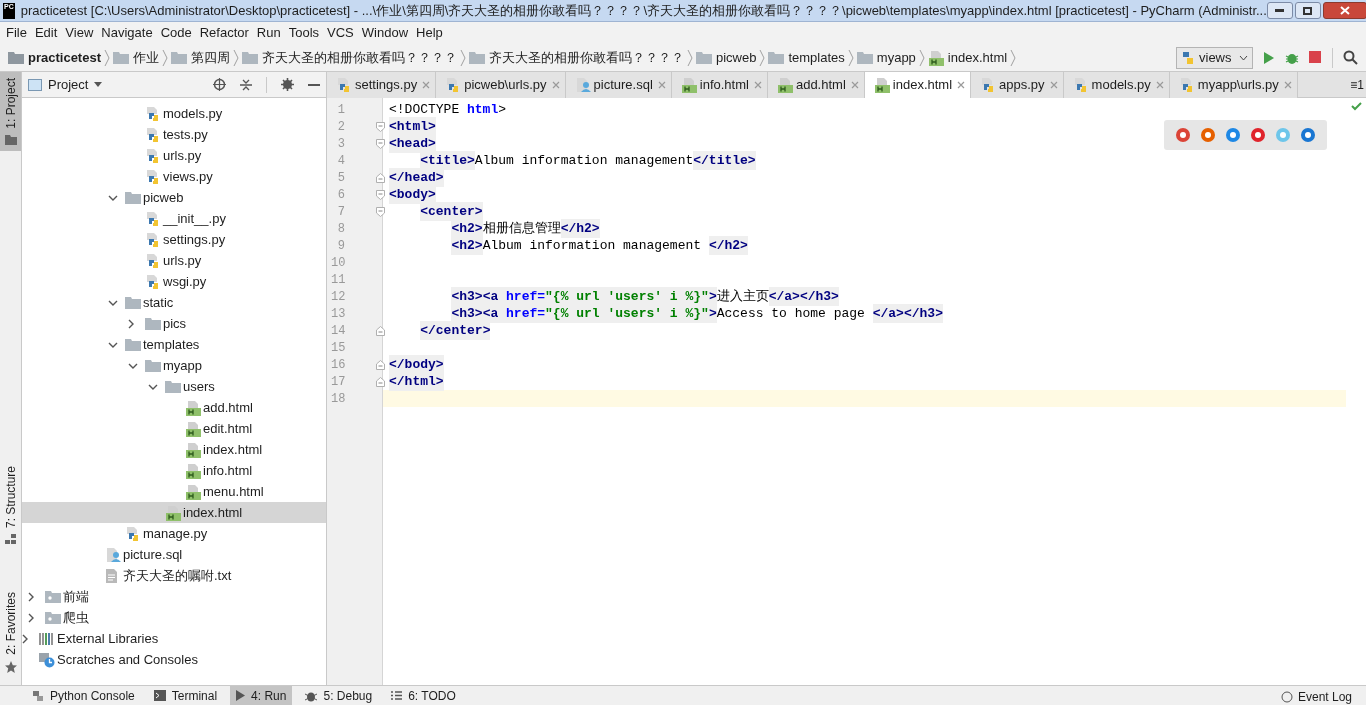 This screenshot has width=1366, height=705. What do you see at coordinates (1269, 57) in the screenshot?
I see `run-icon` at bounding box center [1269, 57].